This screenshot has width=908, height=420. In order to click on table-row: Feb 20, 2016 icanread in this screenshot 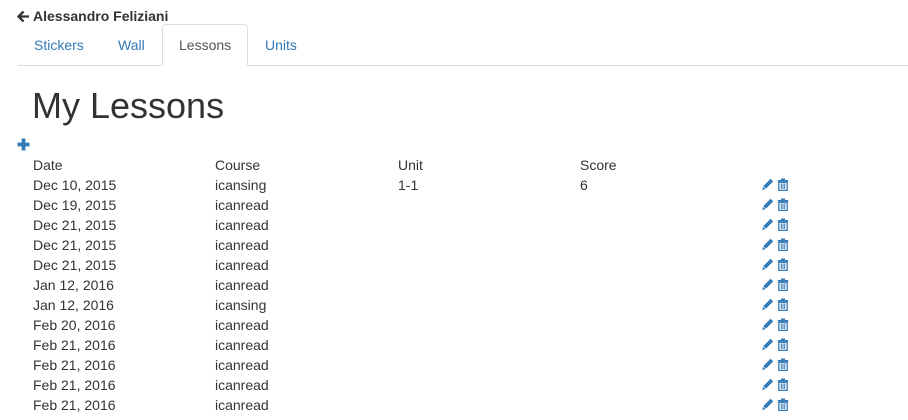, I will do `click(433, 325)`.